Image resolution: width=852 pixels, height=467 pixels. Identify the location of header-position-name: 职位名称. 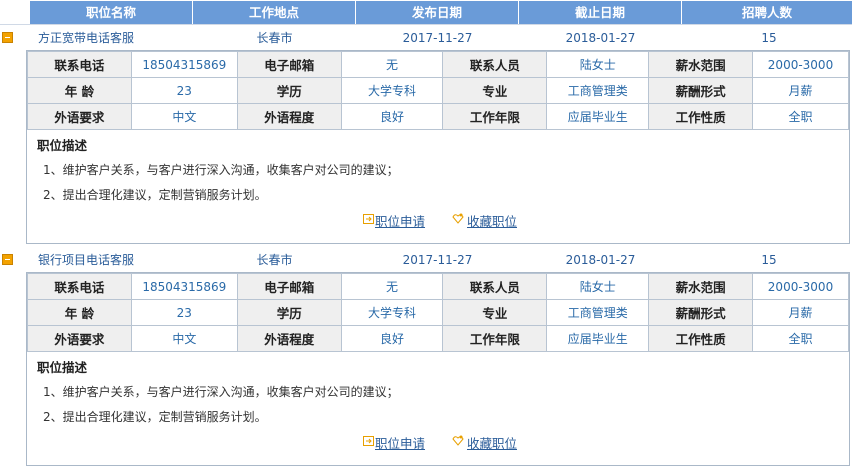
(111, 12).